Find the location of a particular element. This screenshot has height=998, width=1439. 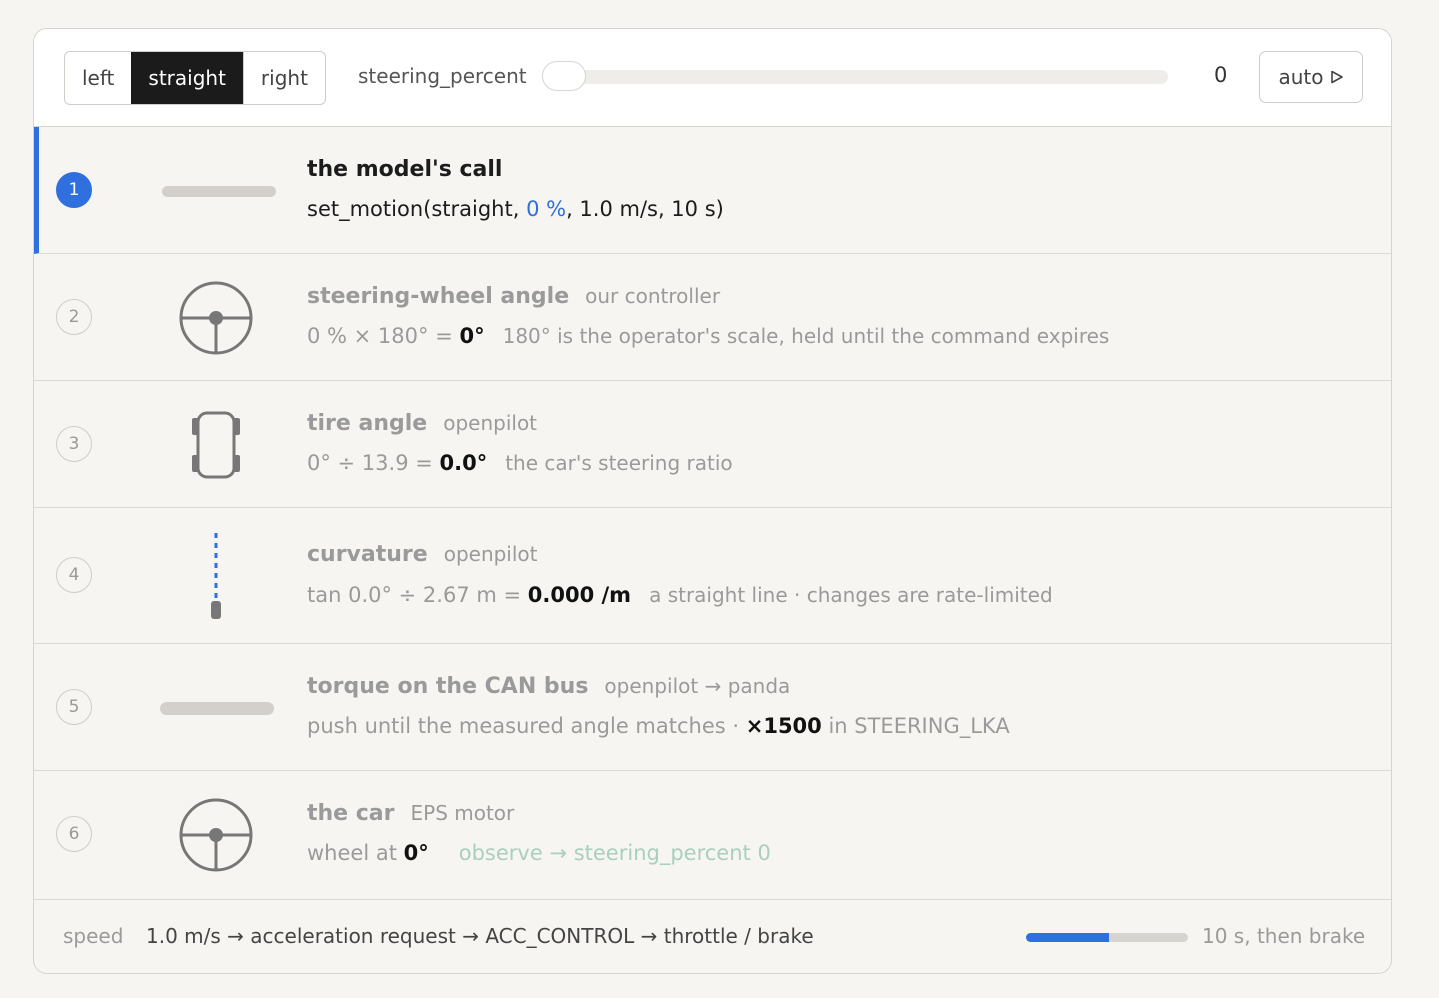

duration-progress-bar is located at coordinates (1107, 937).